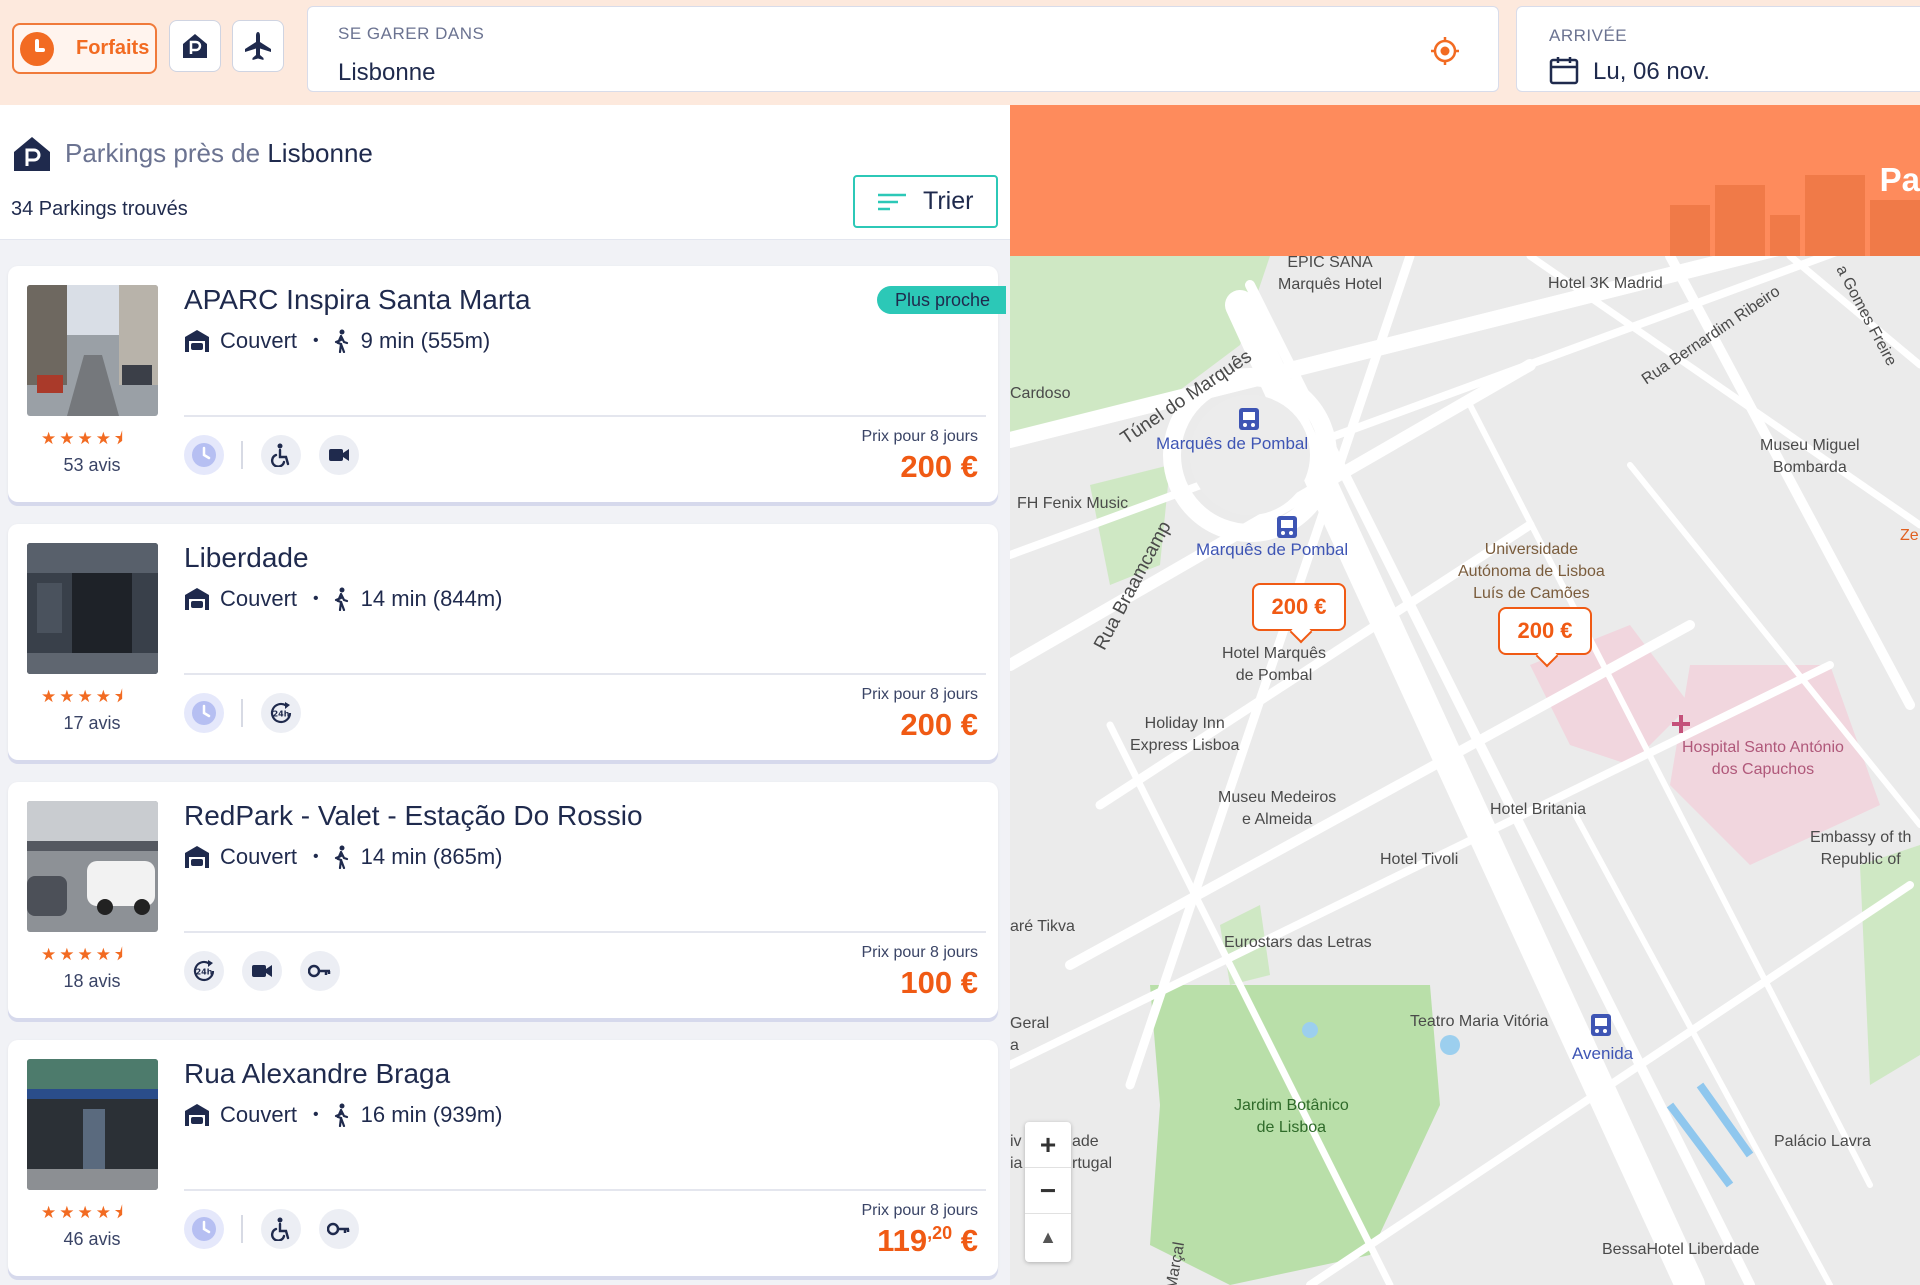  Describe the element at coordinates (317, 1074) in the screenshot. I see `parking-name: Rua Alexandre Braga` at that location.